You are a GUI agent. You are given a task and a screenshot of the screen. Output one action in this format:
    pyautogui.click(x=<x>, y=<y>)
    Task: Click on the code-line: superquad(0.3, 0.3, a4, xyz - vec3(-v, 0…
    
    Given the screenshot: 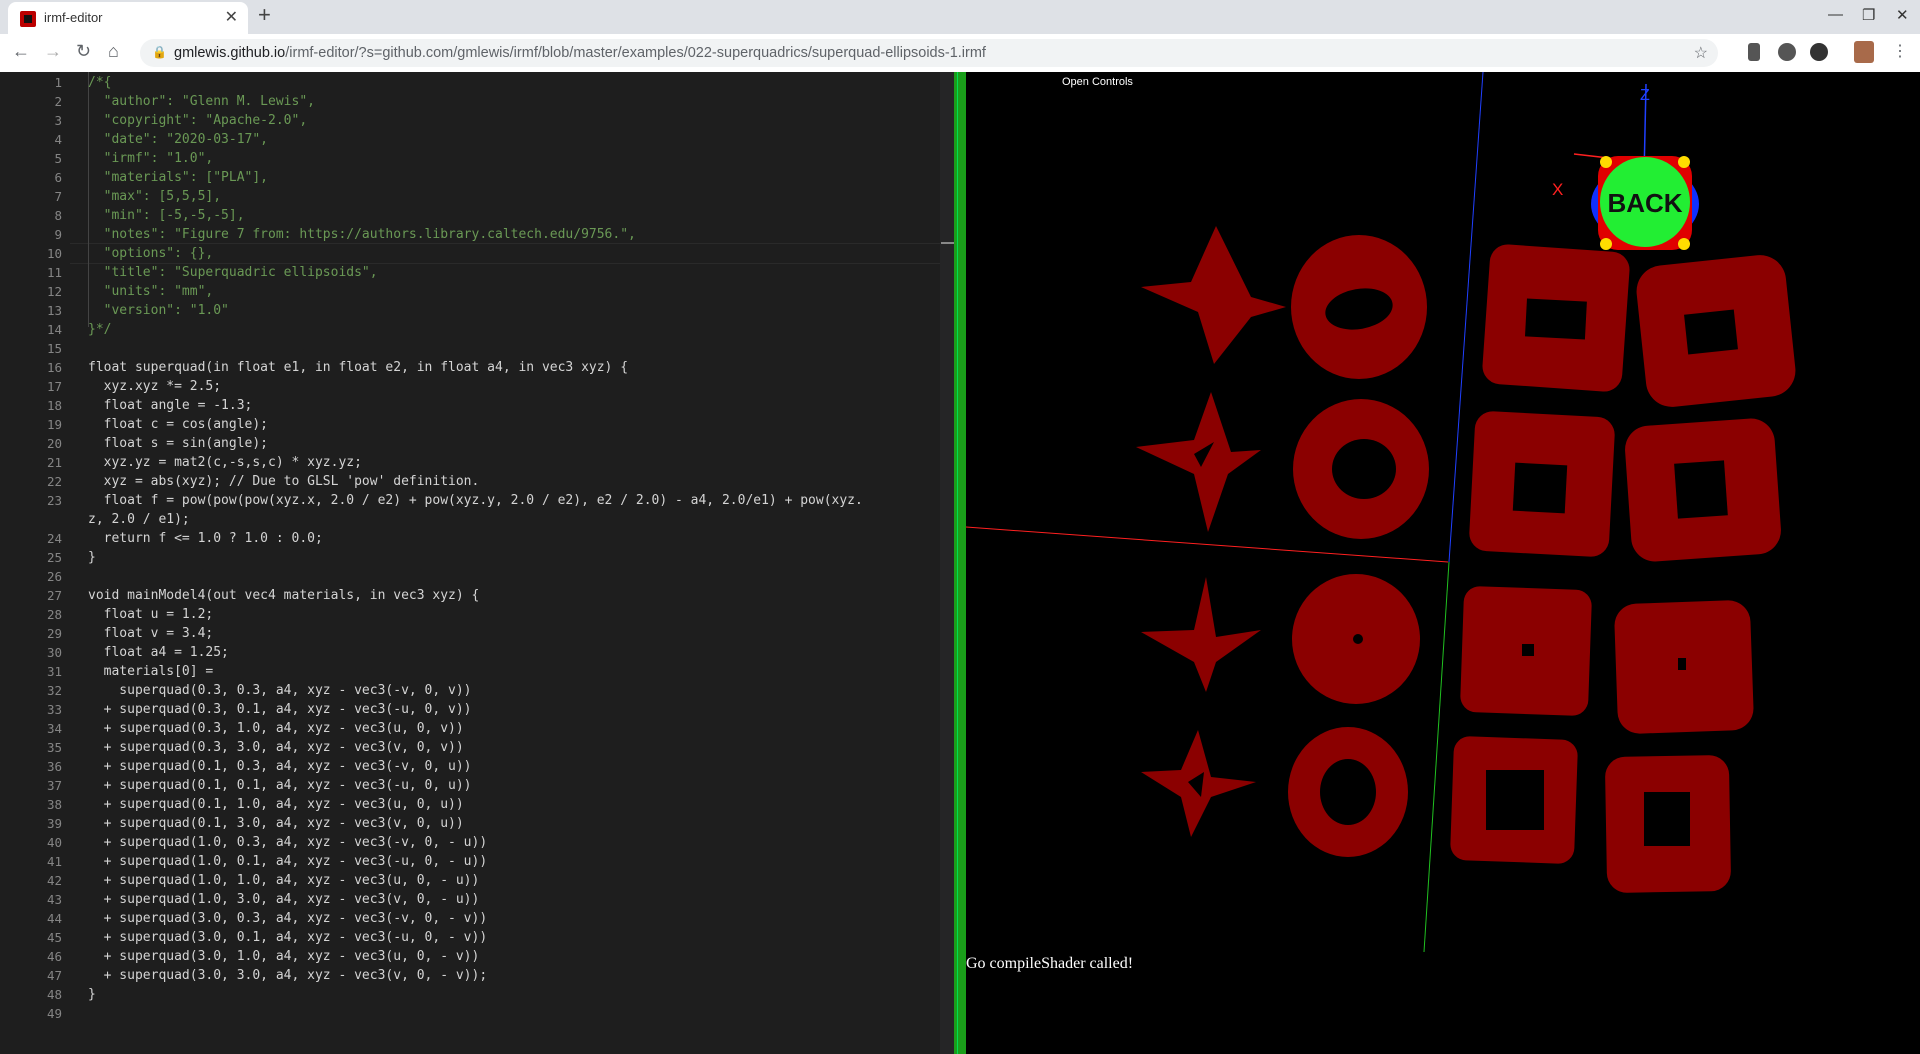 What is the action you would take?
    pyautogui.click(x=279, y=690)
    